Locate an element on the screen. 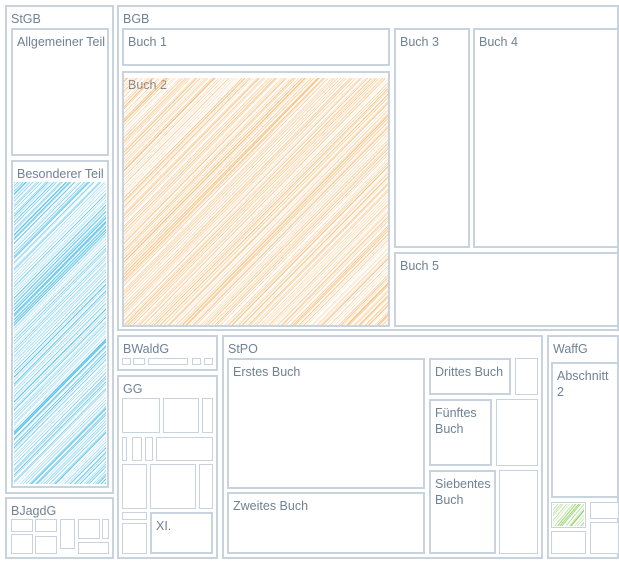  node-label: Abschnitt 2 is located at coordinates (583, 384).